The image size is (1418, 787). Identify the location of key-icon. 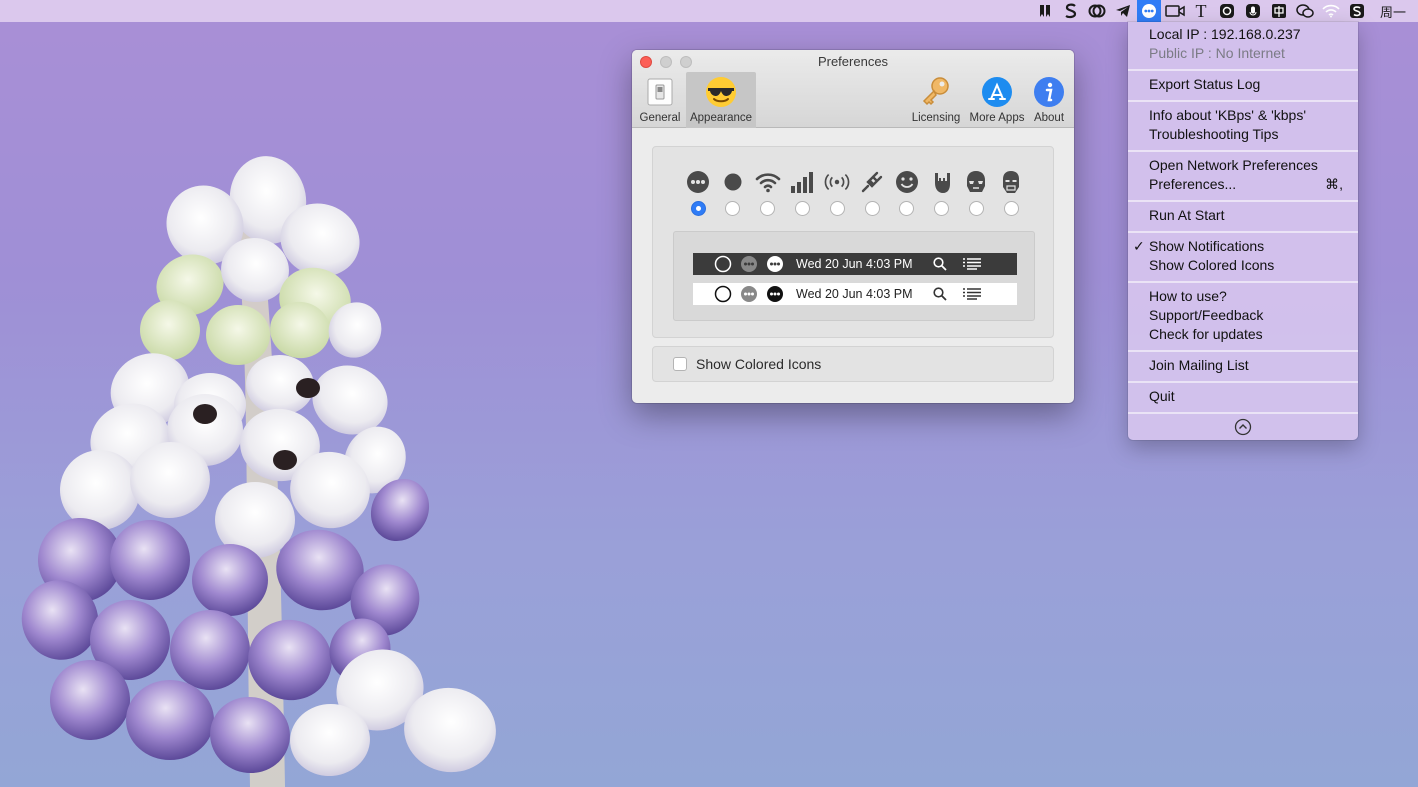
(936, 92).